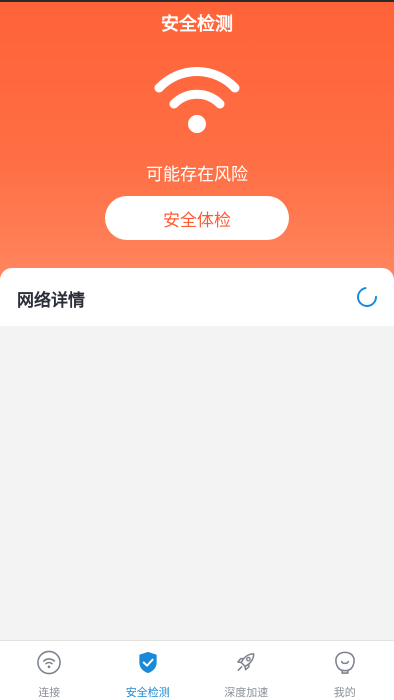 The height and width of the screenshot is (700, 394). I want to click on tab-deep-boost: 深度加速, so click(246, 670).